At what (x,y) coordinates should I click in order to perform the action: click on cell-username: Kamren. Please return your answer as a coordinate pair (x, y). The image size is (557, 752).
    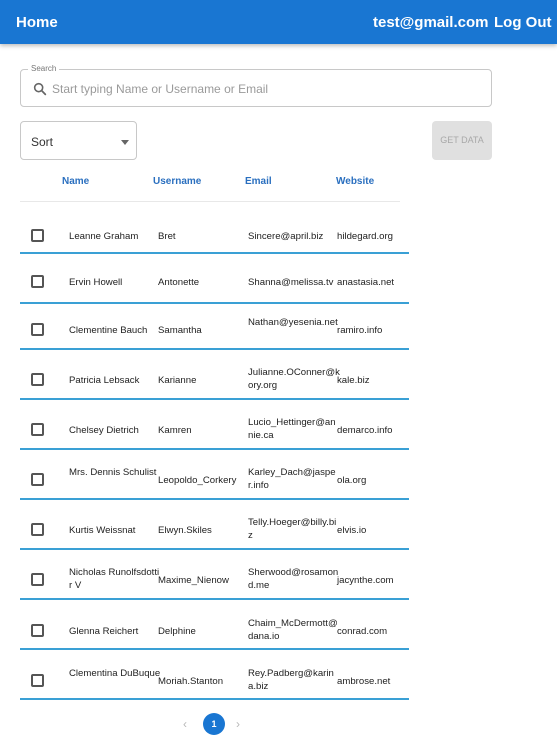
    Looking at the image, I should click on (175, 430).